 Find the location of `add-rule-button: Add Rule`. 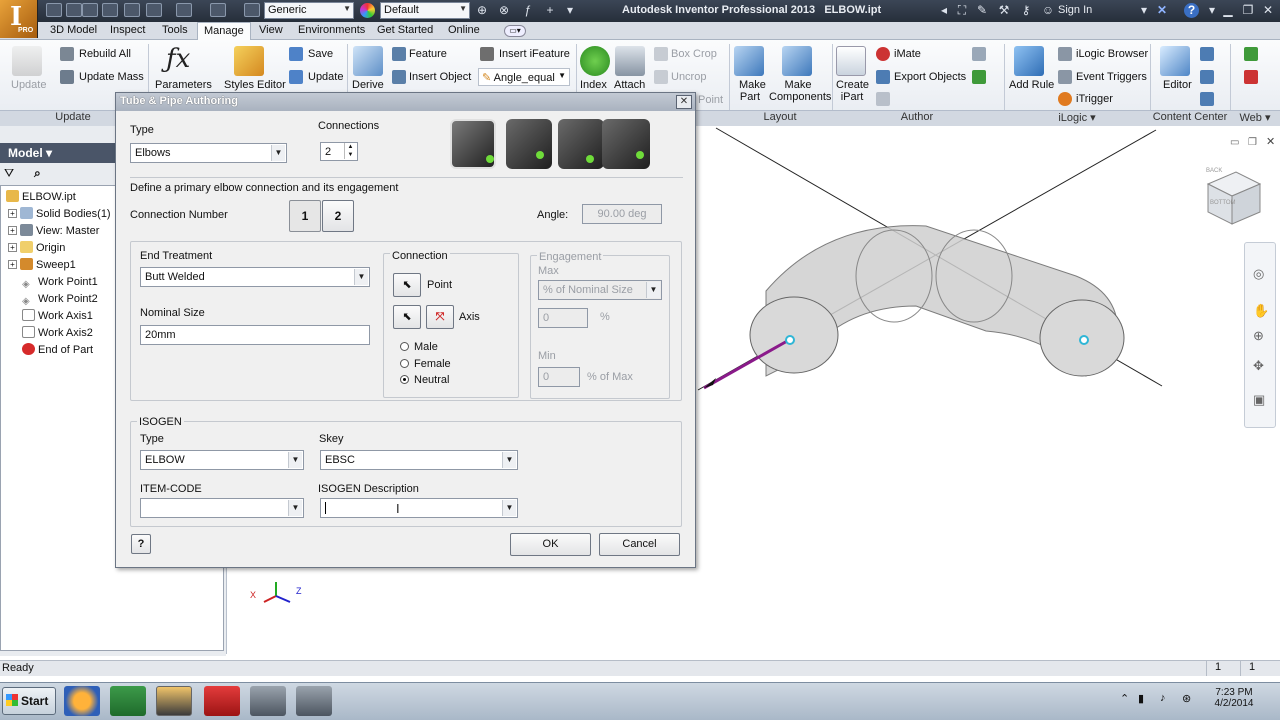

add-rule-button: Add Rule is located at coordinates (1031, 85).